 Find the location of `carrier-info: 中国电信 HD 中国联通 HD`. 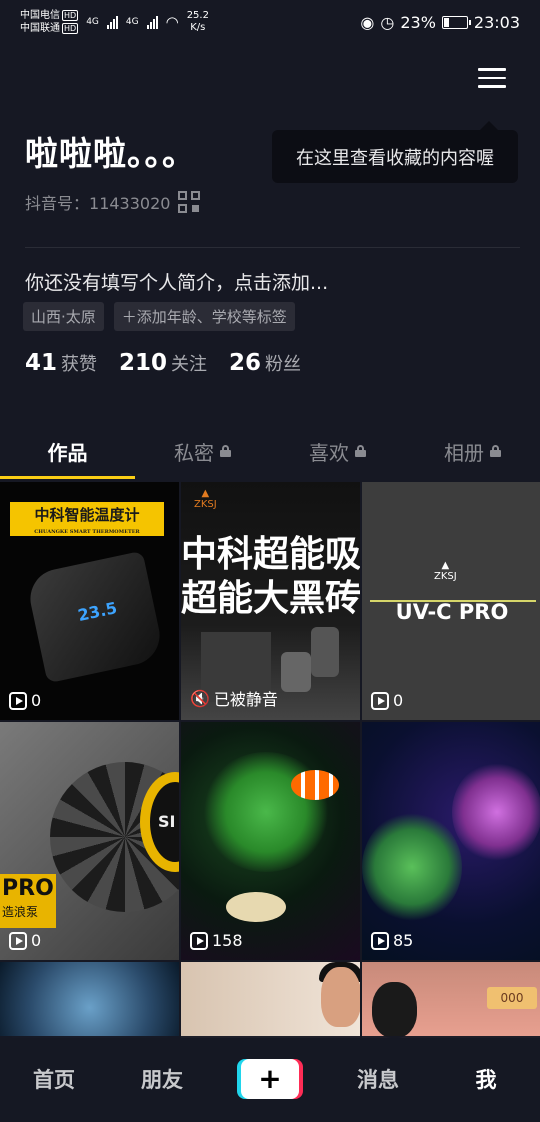

carrier-info: 中国电信 HD 中国联通 HD is located at coordinates (49, 22).